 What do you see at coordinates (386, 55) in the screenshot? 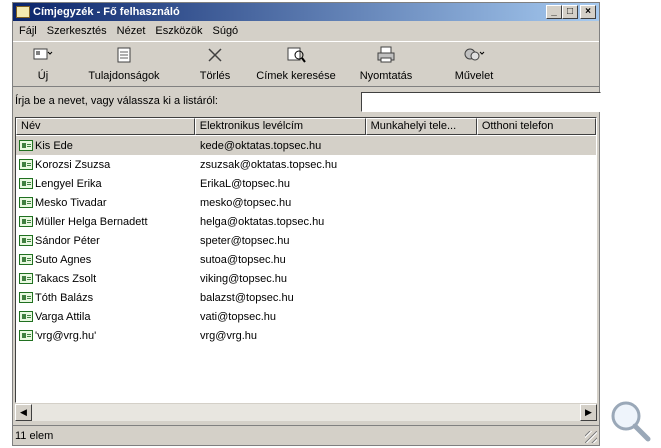
I see `print-icon` at bounding box center [386, 55].